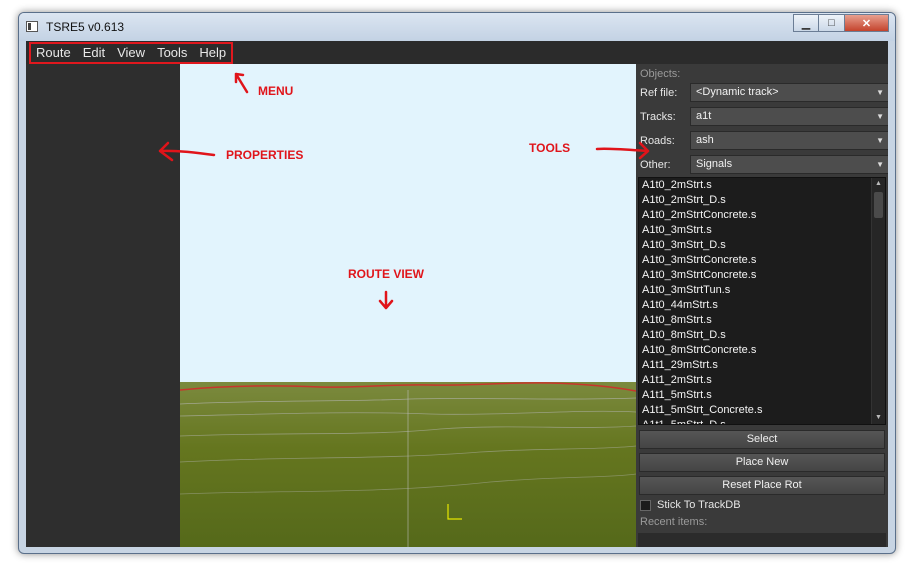 This screenshot has height=576, width=916. What do you see at coordinates (655, 165) in the screenshot?
I see `other-label: Other:` at bounding box center [655, 165].